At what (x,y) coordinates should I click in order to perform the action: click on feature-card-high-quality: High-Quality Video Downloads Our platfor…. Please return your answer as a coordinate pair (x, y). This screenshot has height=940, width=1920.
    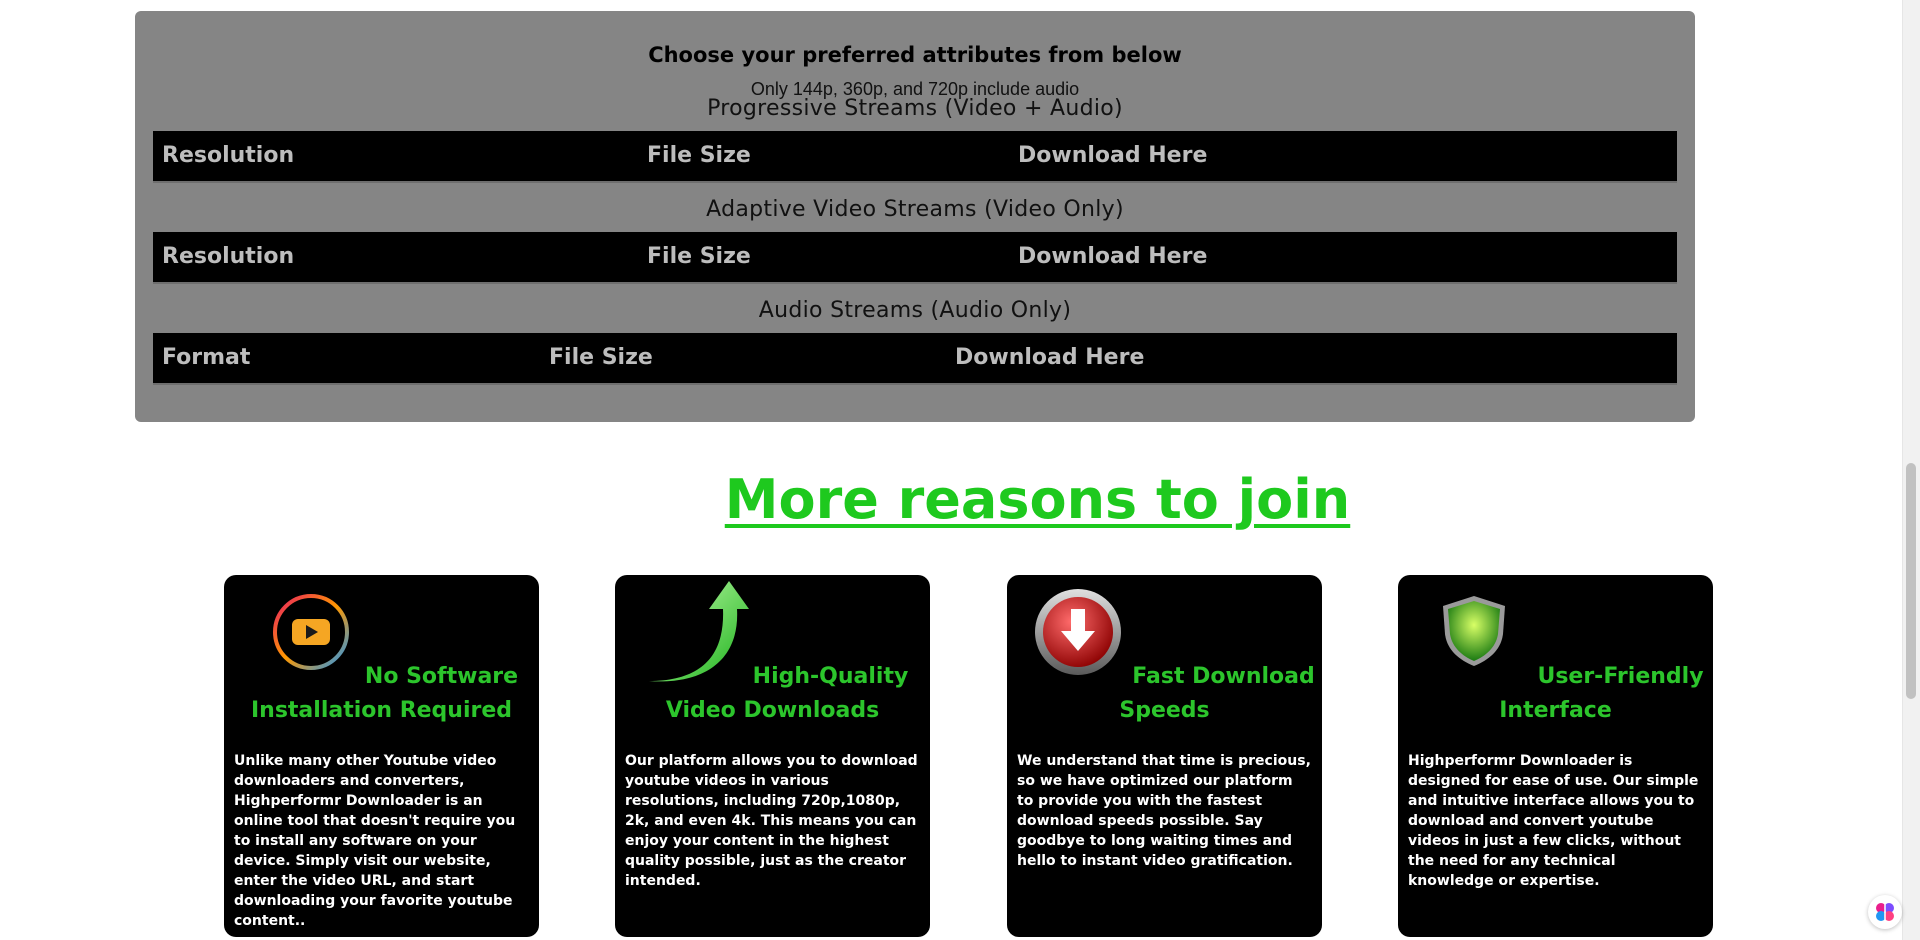
    Looking at the image, I should click on (772, 756).